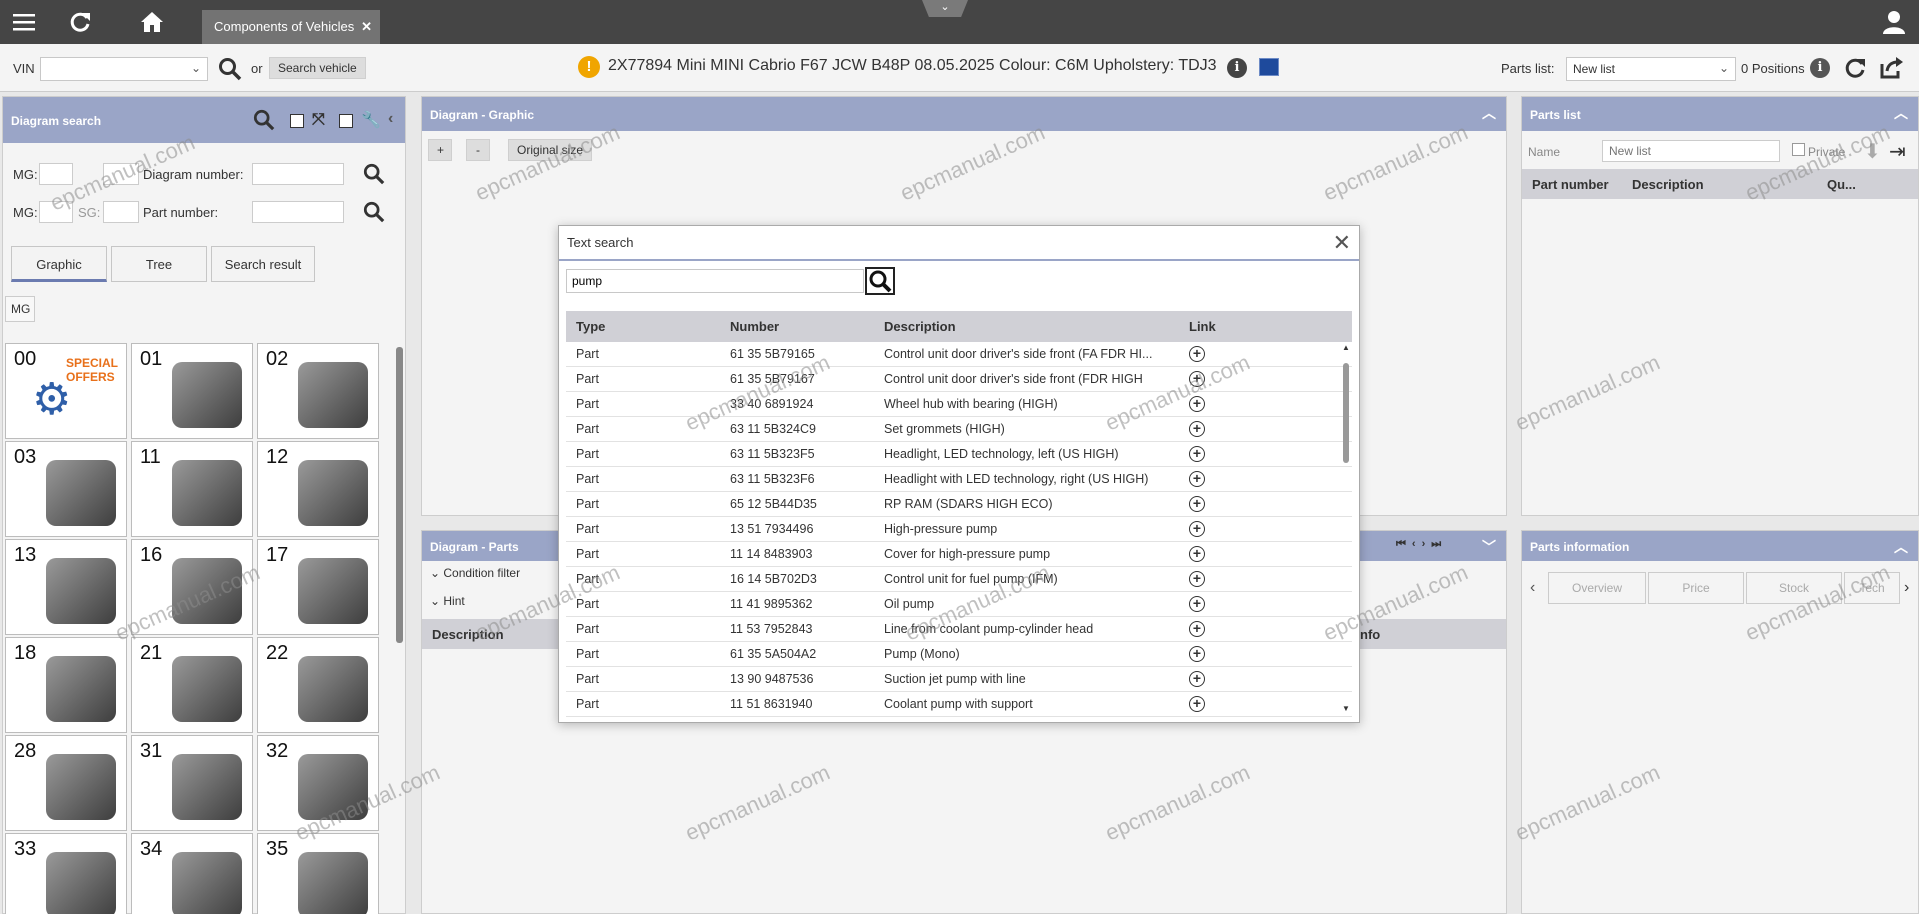 This screenshot has height=914, width=1919. What do you see at coordinates (1872, 588) in the screenshot?
I see `tab-tech: Tech` at bounding box center [1872, 588].